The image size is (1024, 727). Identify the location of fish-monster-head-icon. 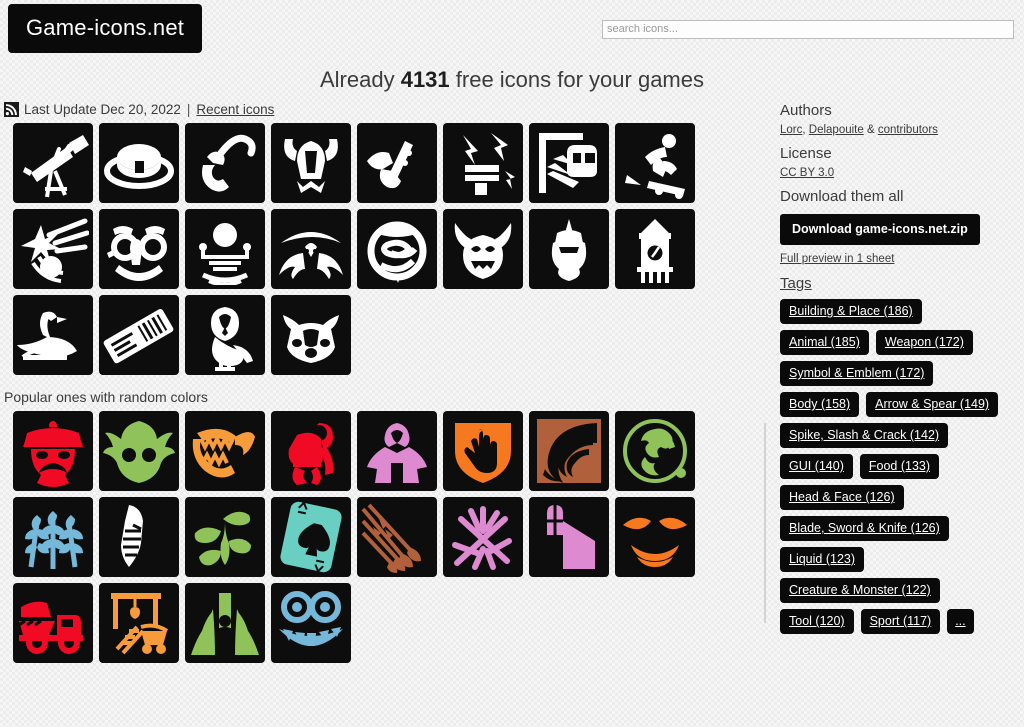
(139, 451).